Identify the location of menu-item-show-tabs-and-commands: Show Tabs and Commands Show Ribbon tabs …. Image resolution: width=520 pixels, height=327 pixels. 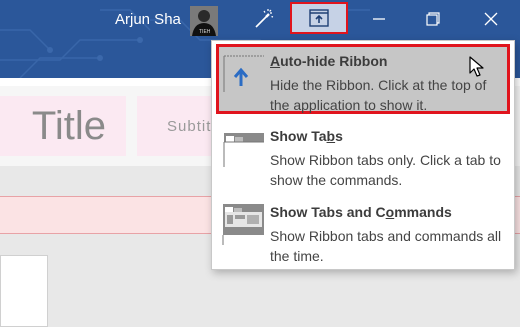
(363, 230).